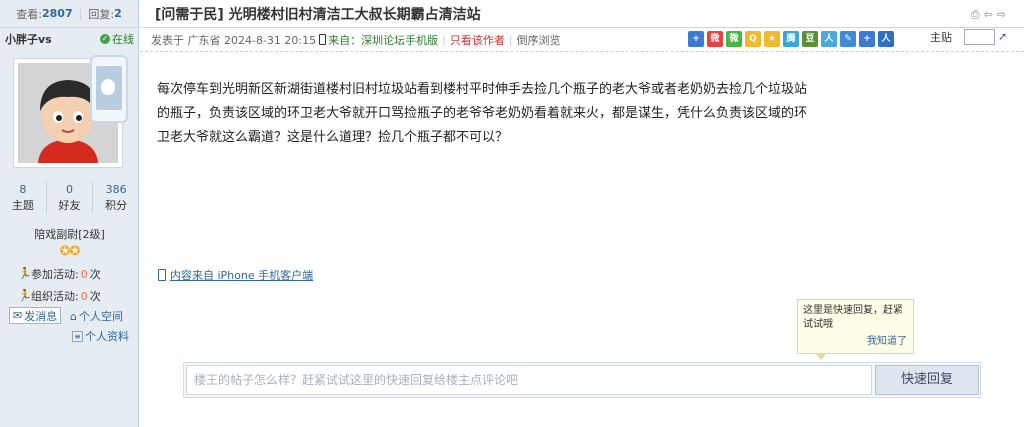 The width and height of the screenshot is (1024, 427). Describe the element at coordinates (821, 357) in the screenshot. I see `tip-arrow` at that location.